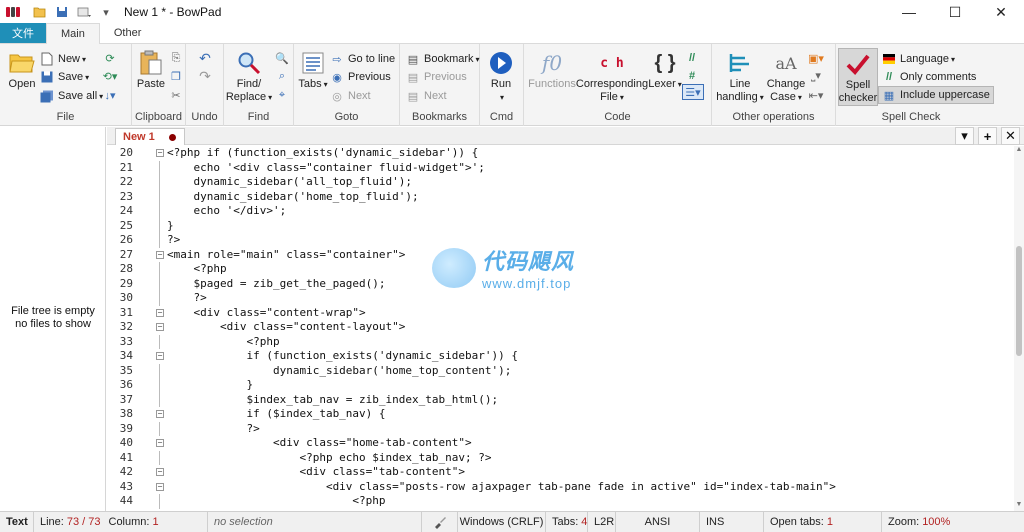 The width and height of the screenshot is (1024, 532). What do you see at coordinates (1010, 136) in the screenshot?
I see `close-tab-button: ✕` at bounding box center [1010, 136].